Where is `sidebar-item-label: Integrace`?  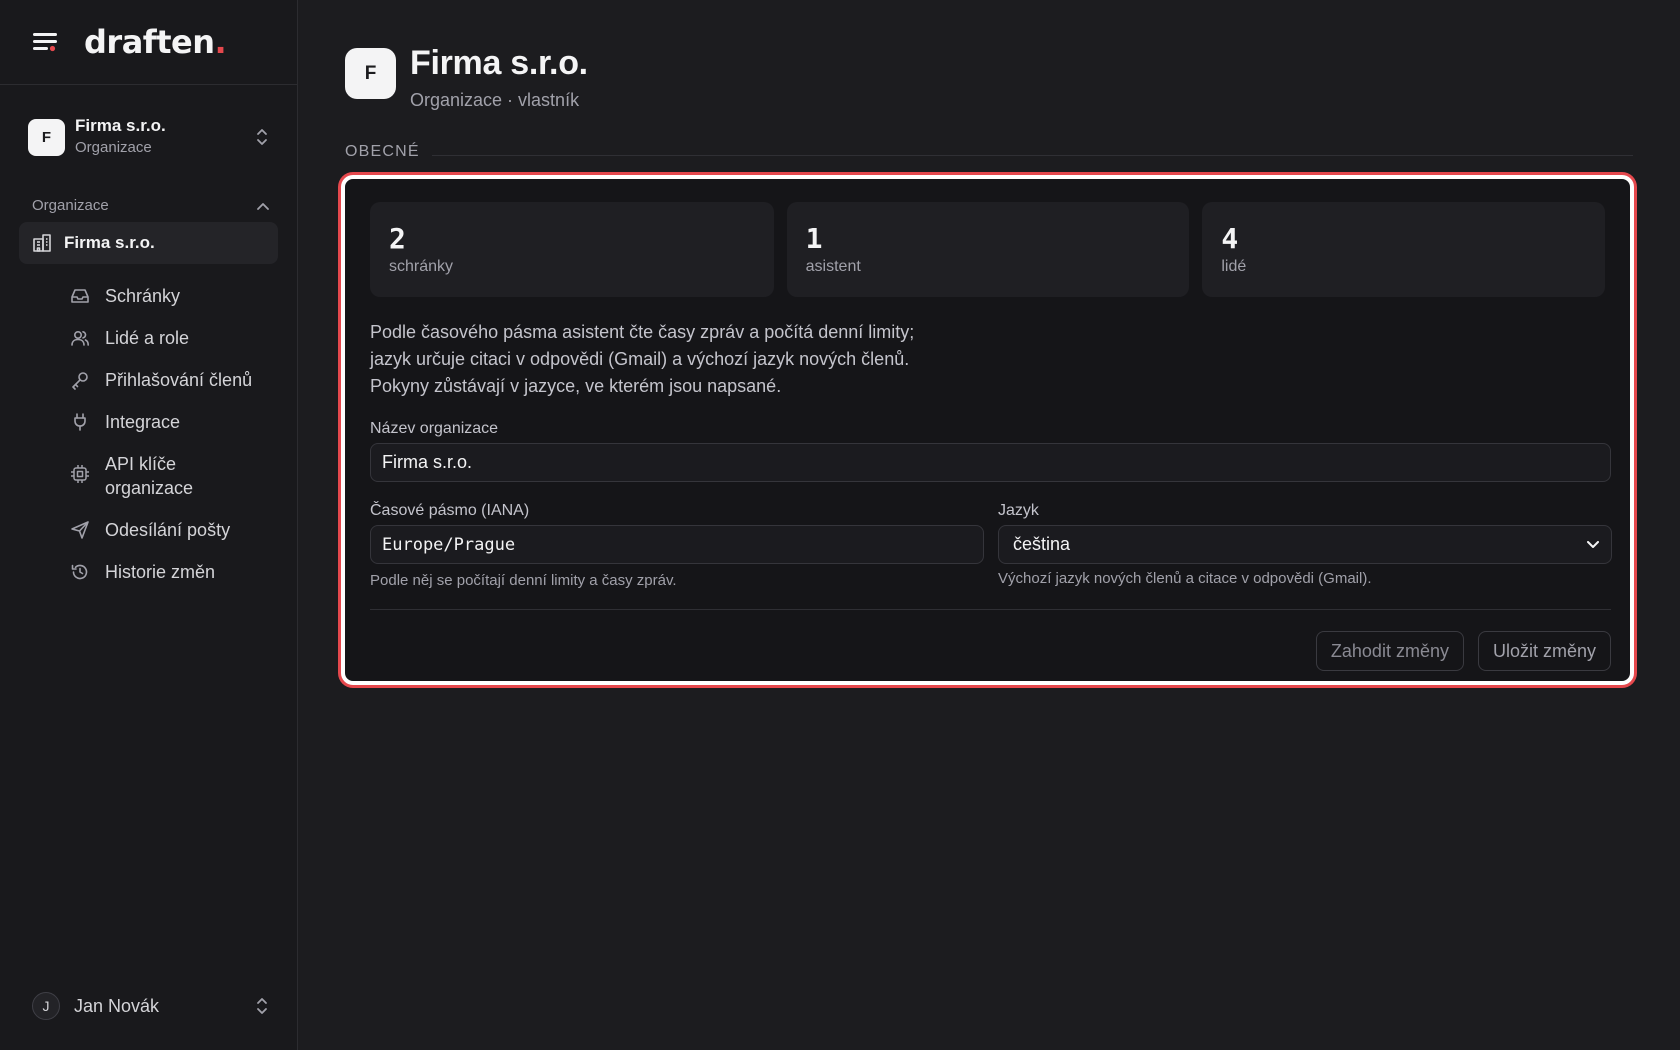
sidebar-item-label: Integrace is located at coordinates (143, 422).